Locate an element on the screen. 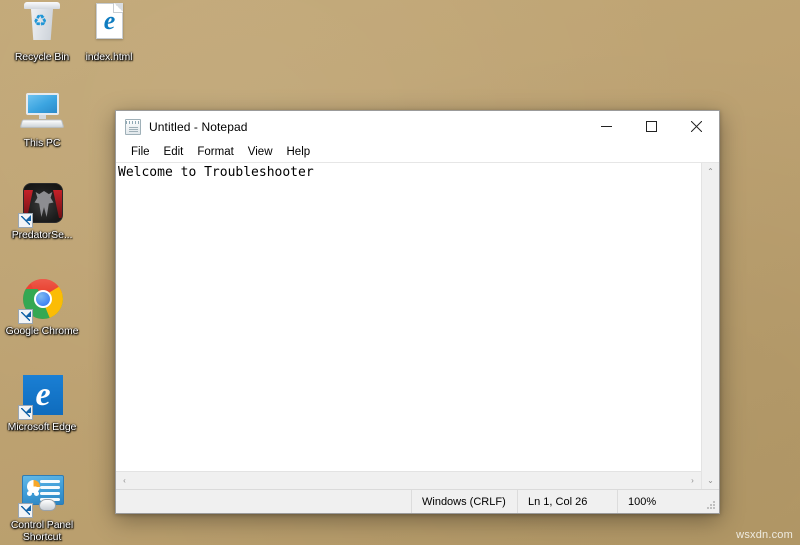 This screenshot has height=545, width=800. menu-item-file: File is located at coordinates (140, 152).